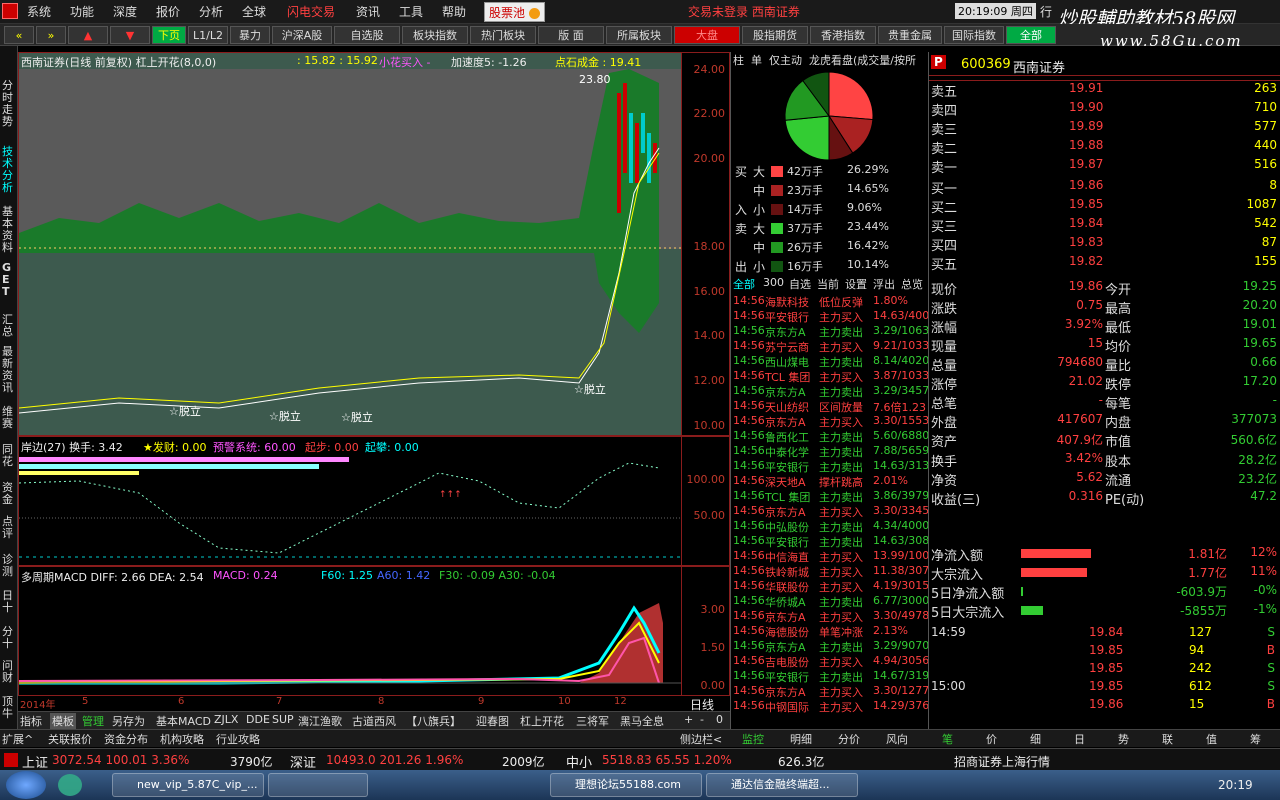 Image resolution: width=1280 pixels, height=800 pixels. Describe the element at coordinates (688, 719) in the screenshot. I see `zoom-in-button: +` at that location.